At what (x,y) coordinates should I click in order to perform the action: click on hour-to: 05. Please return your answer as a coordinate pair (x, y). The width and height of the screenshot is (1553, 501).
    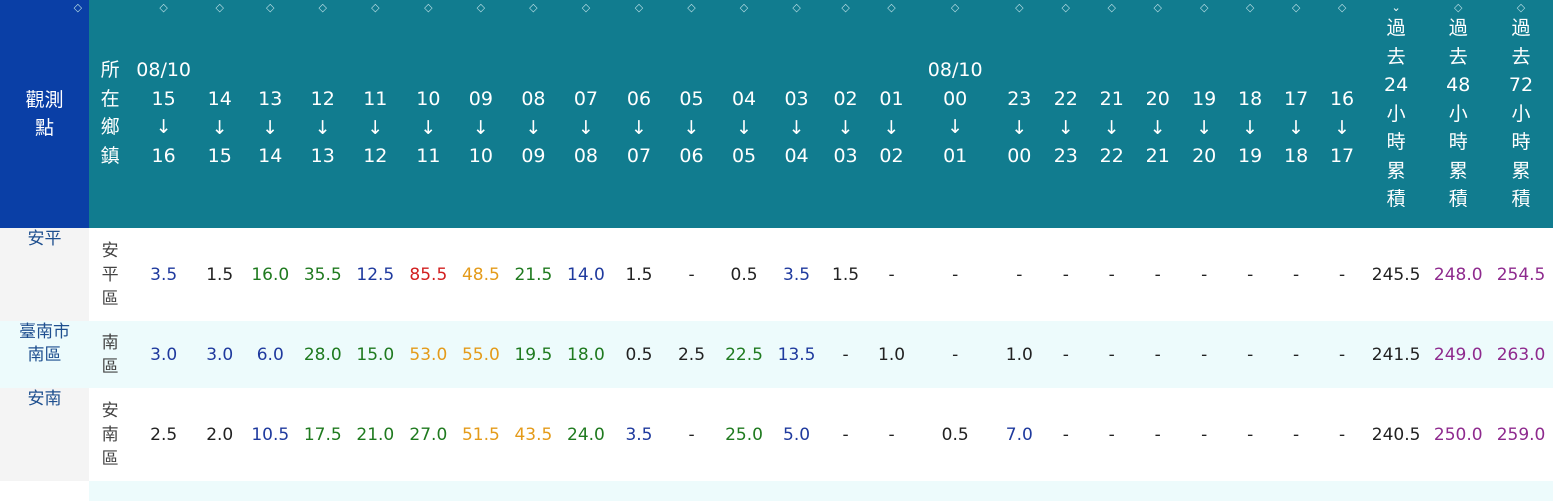
    Looking at the image, I should click on (744, 156).